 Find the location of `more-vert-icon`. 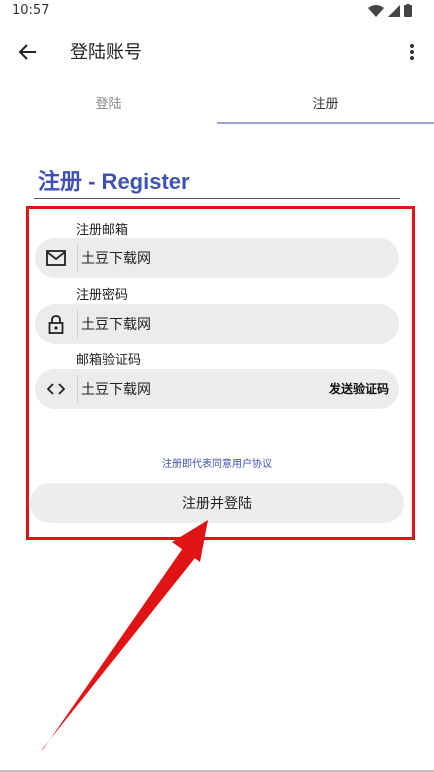

more-vert-icon is located at coordinates (412, 52).